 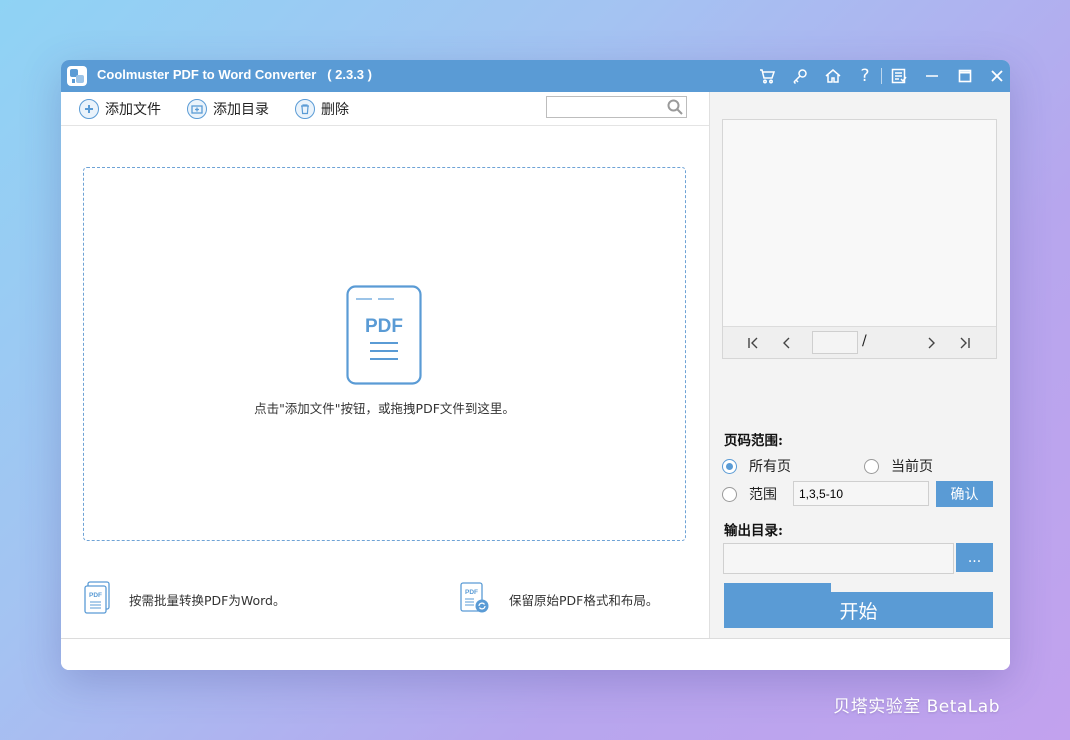 I want to click on pdf-document-icon: PDF, so click(x=384, y=337).